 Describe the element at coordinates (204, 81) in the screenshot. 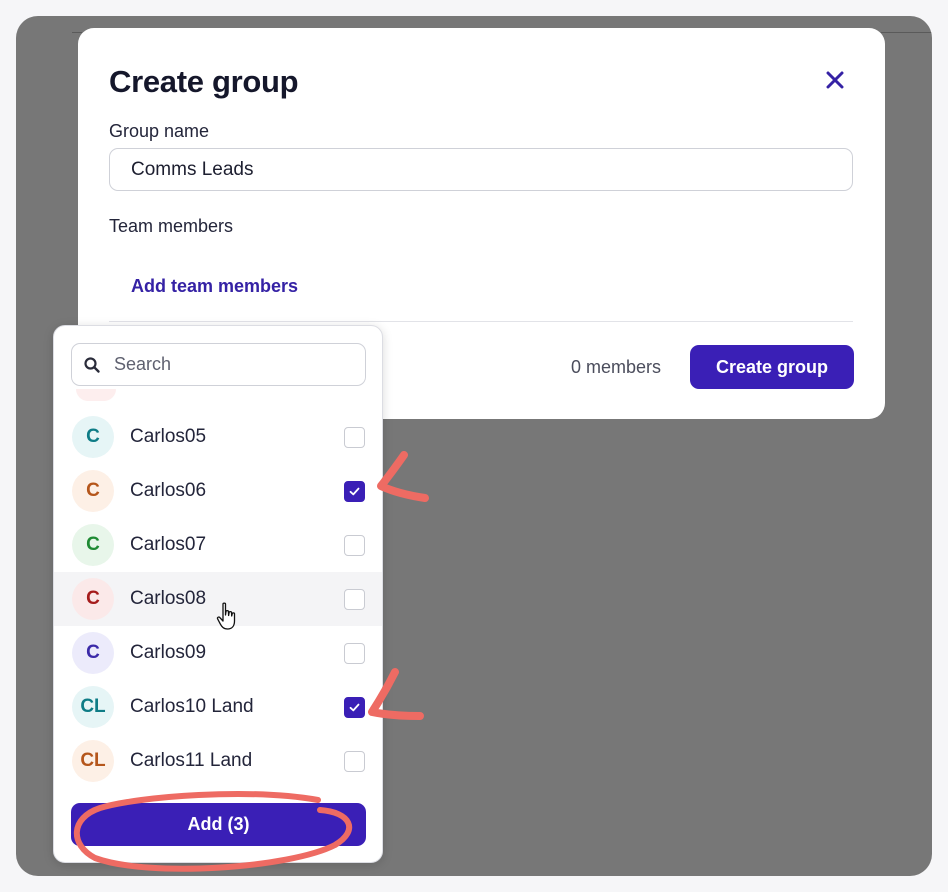

I see `modal-title: Create group` at that location.